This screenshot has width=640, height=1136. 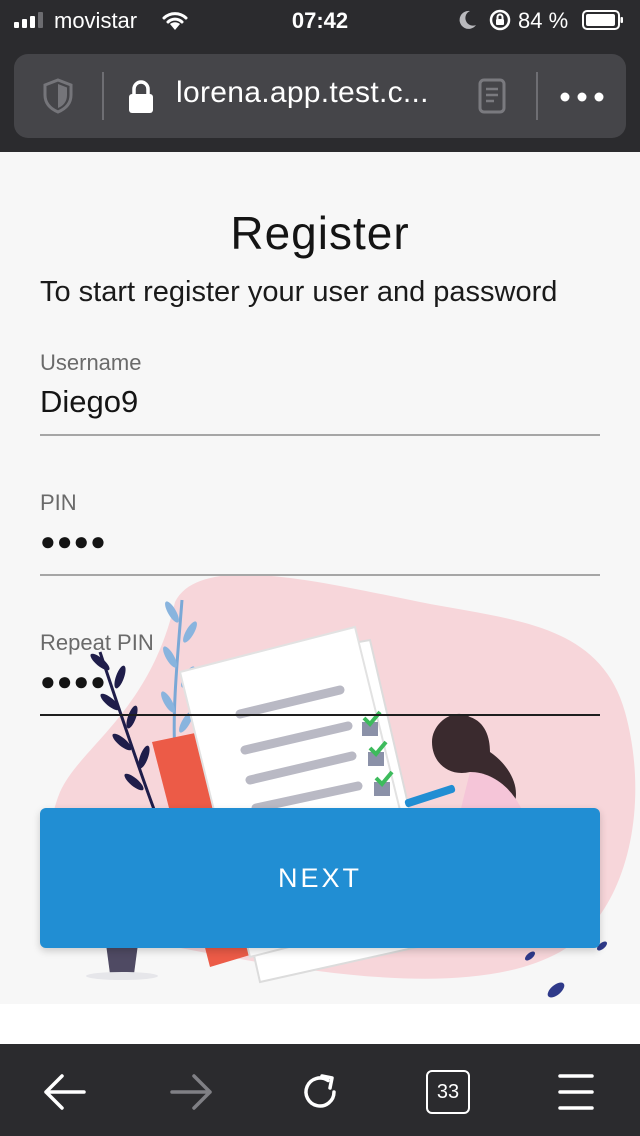 What do you see at coordinates (58, 502) in the screenshot?
I see `pin-label: PIN` at bounding box center [58, 502].